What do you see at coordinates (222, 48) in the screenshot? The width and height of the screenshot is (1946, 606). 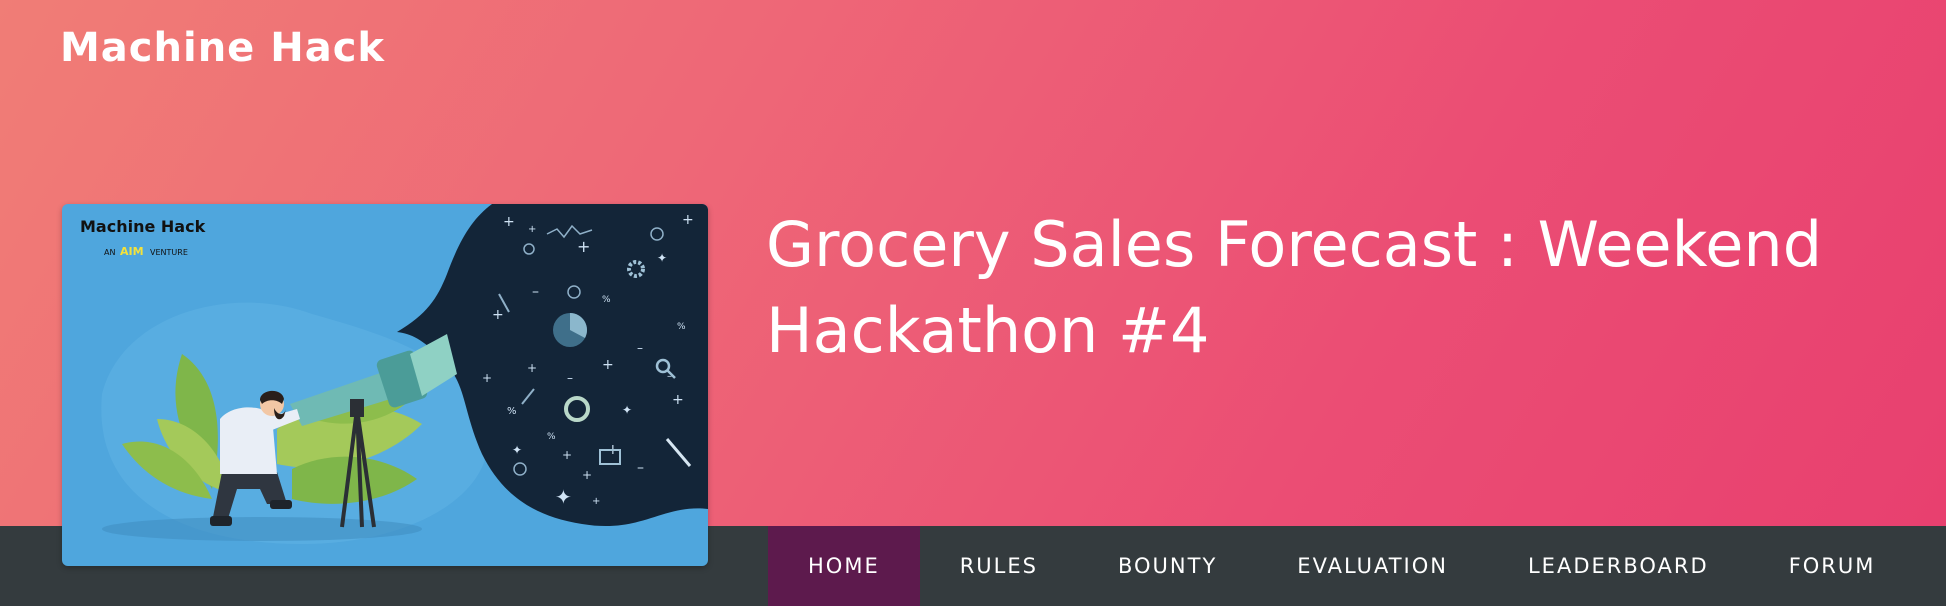 I see `machinehack-logo: Machine Hack` at bounding box center [222, 48].